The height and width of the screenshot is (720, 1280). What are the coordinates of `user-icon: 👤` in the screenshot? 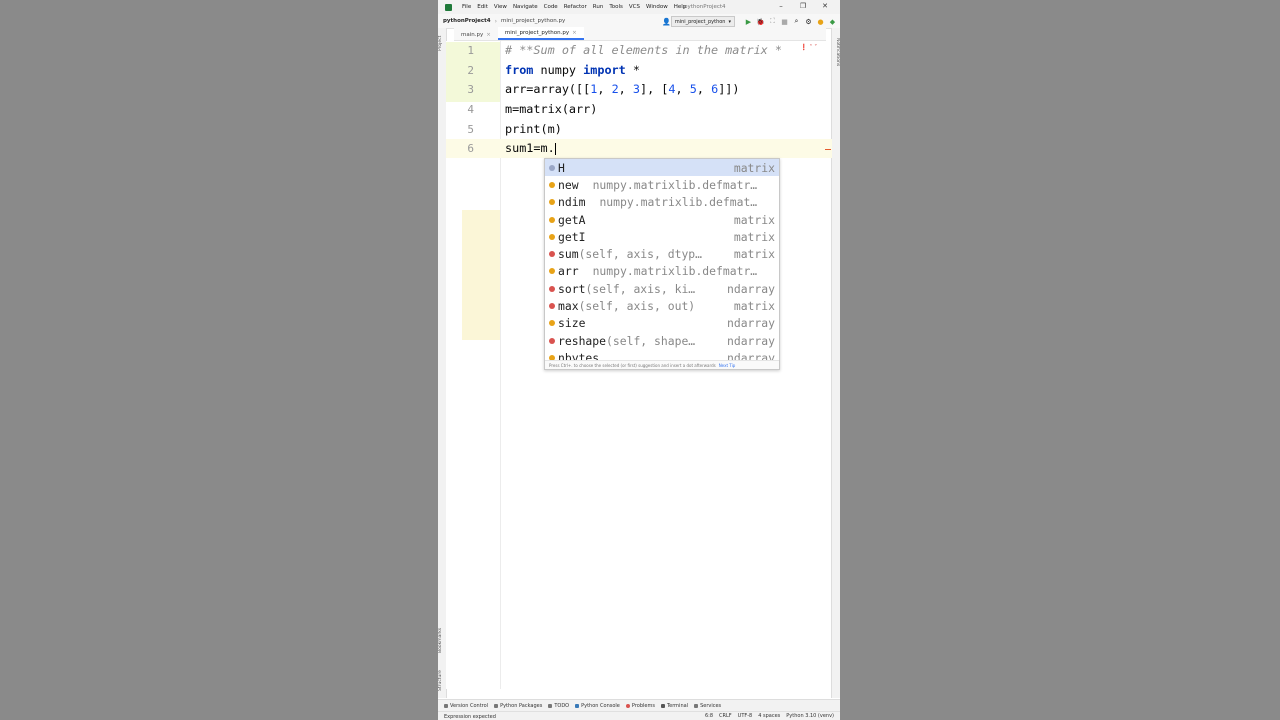 It's located at (666, 21).